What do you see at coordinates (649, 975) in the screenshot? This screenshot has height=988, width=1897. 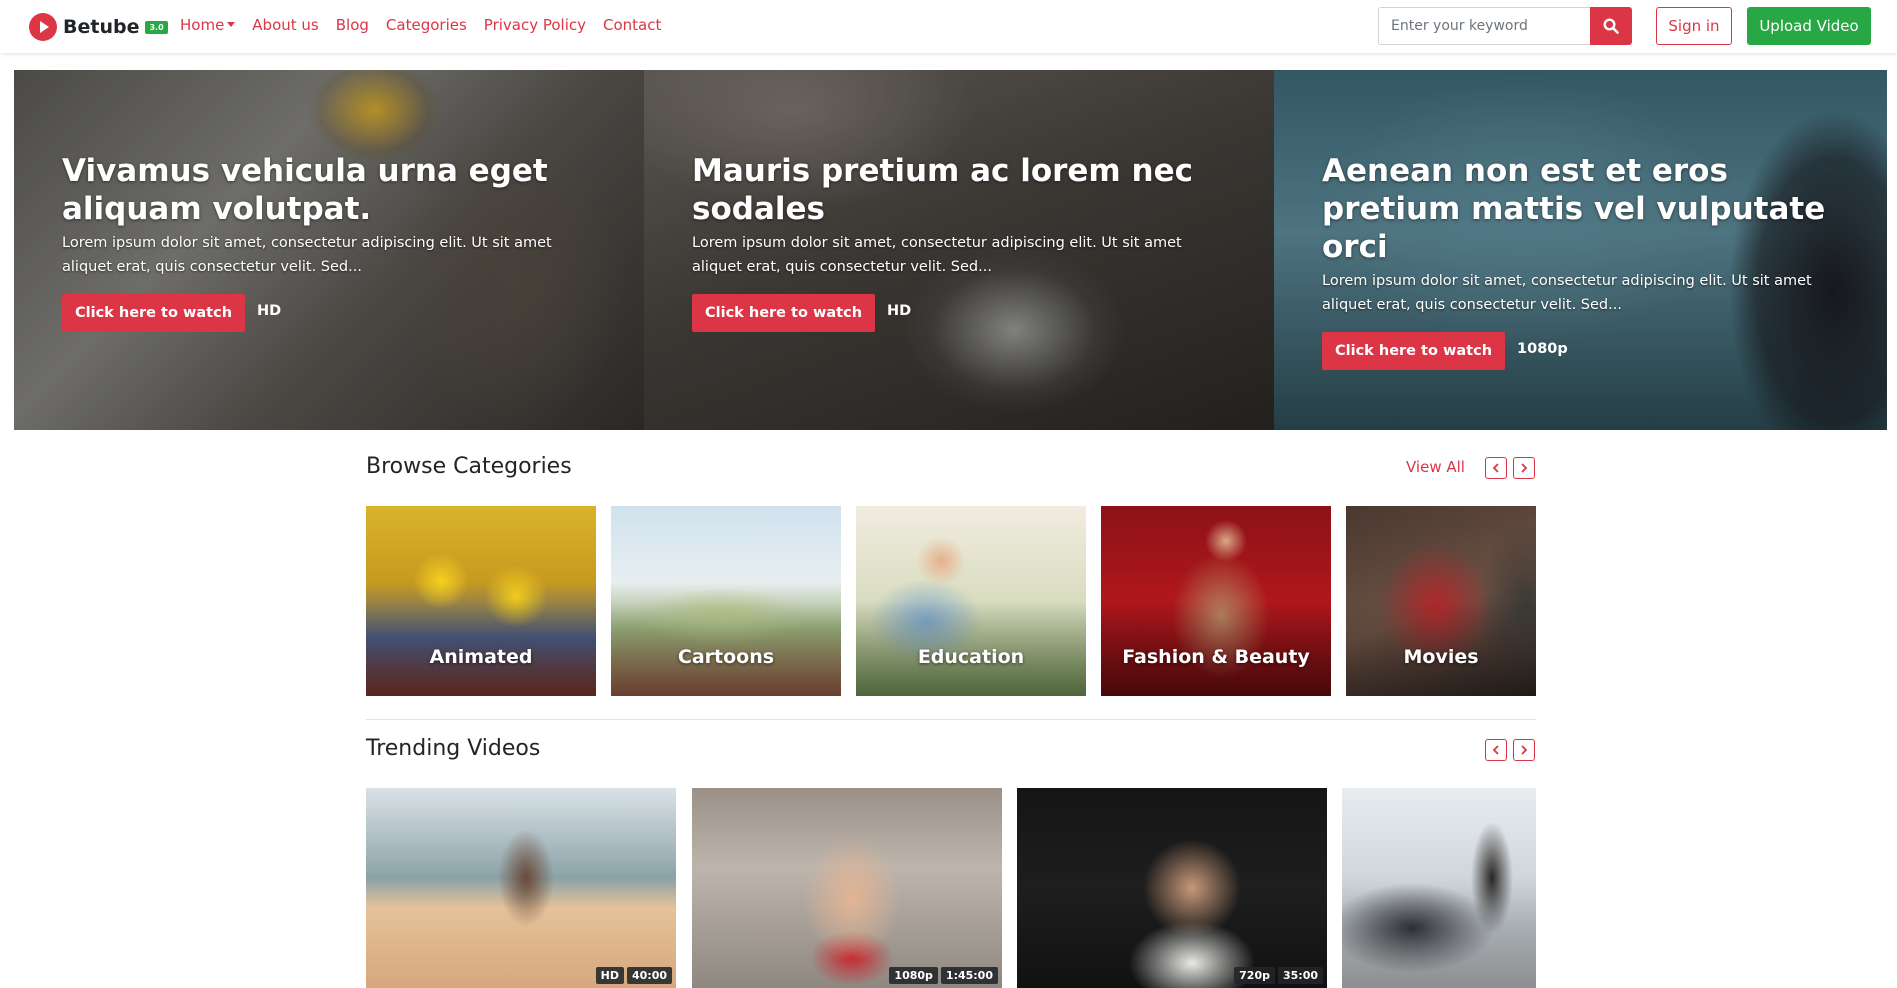 I see `duration-badge: 40:00` at bounding box center [649, 975].